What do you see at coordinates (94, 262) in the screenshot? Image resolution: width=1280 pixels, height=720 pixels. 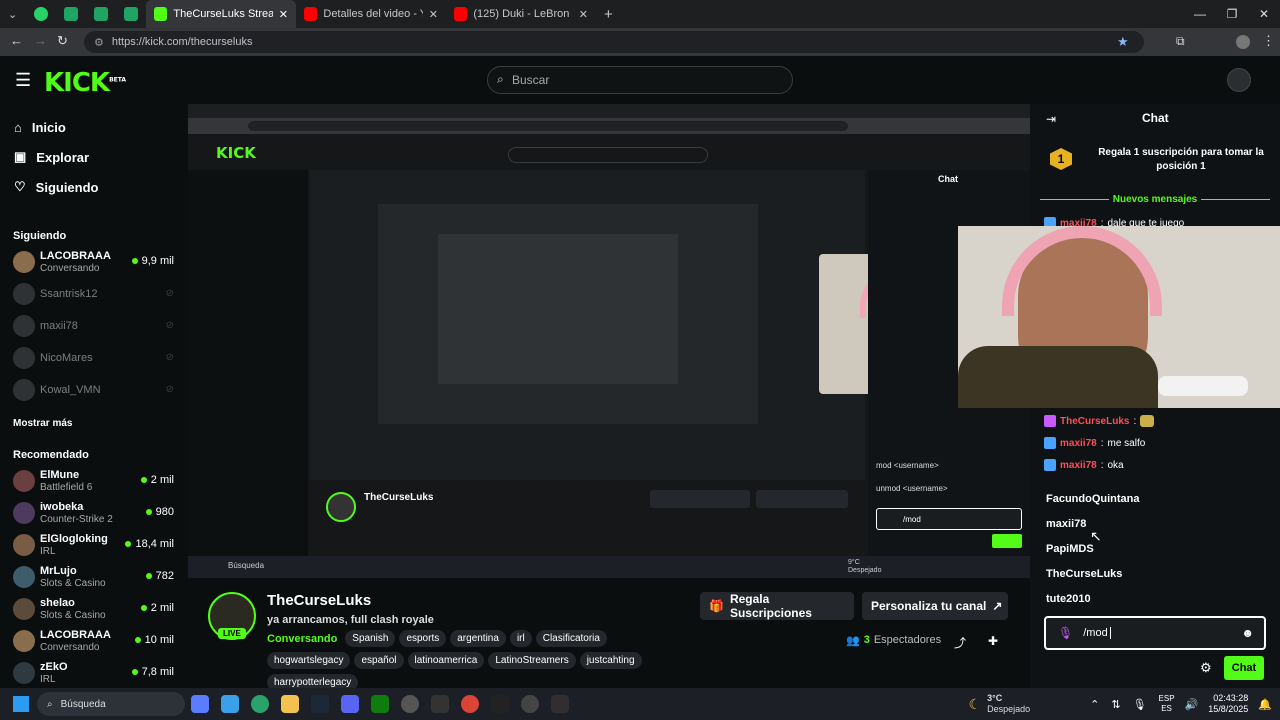 I see `following-channel: LACOBRAAA Conversando 9,9 mil` at bounding box center [94, 262].